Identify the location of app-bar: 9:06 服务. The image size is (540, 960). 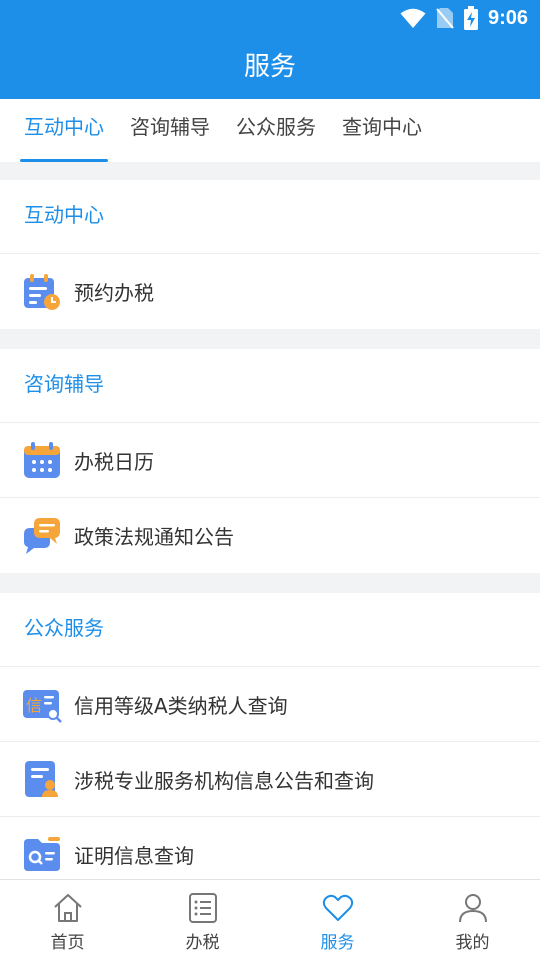
(270, 49).